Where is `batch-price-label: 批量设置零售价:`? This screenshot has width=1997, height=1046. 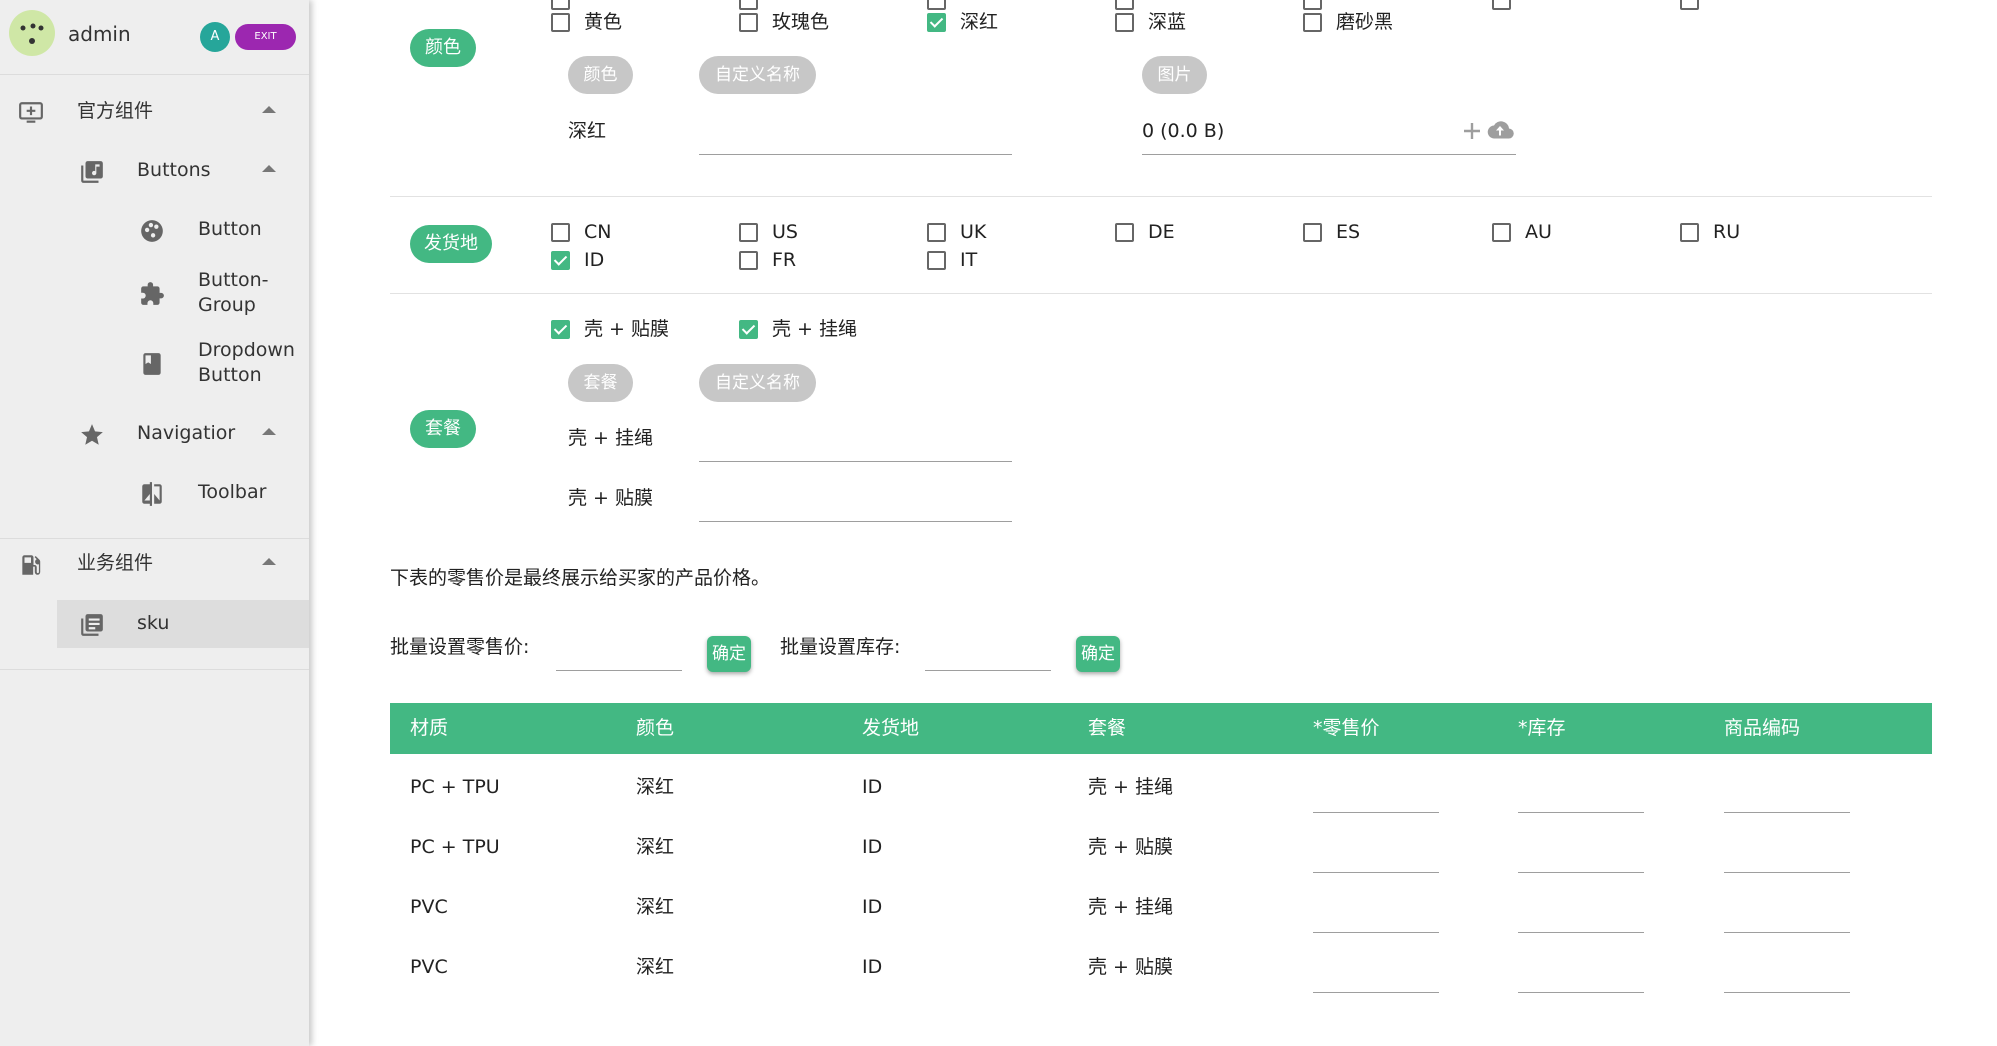
batch-price-label: 批量设置零售价: is located at coordinates (460, 647).